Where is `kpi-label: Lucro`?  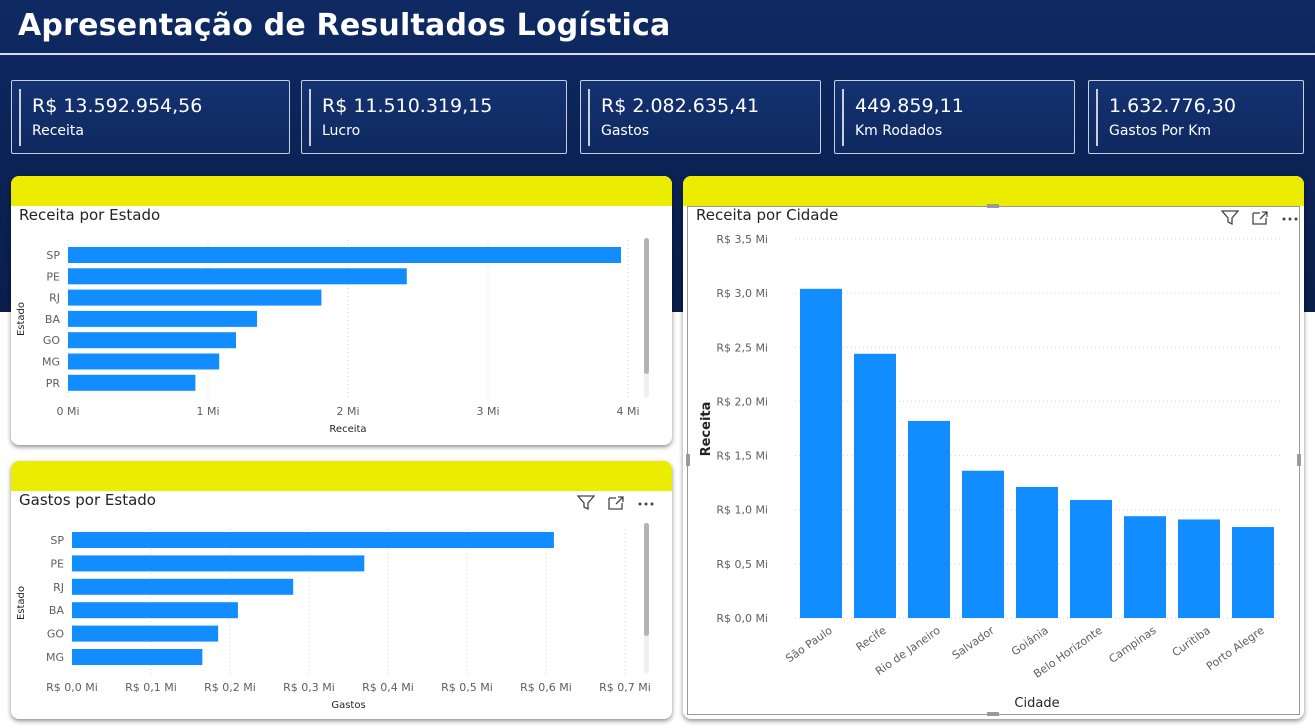 kpi-label: Lucro is located at coordinates (341, 131).